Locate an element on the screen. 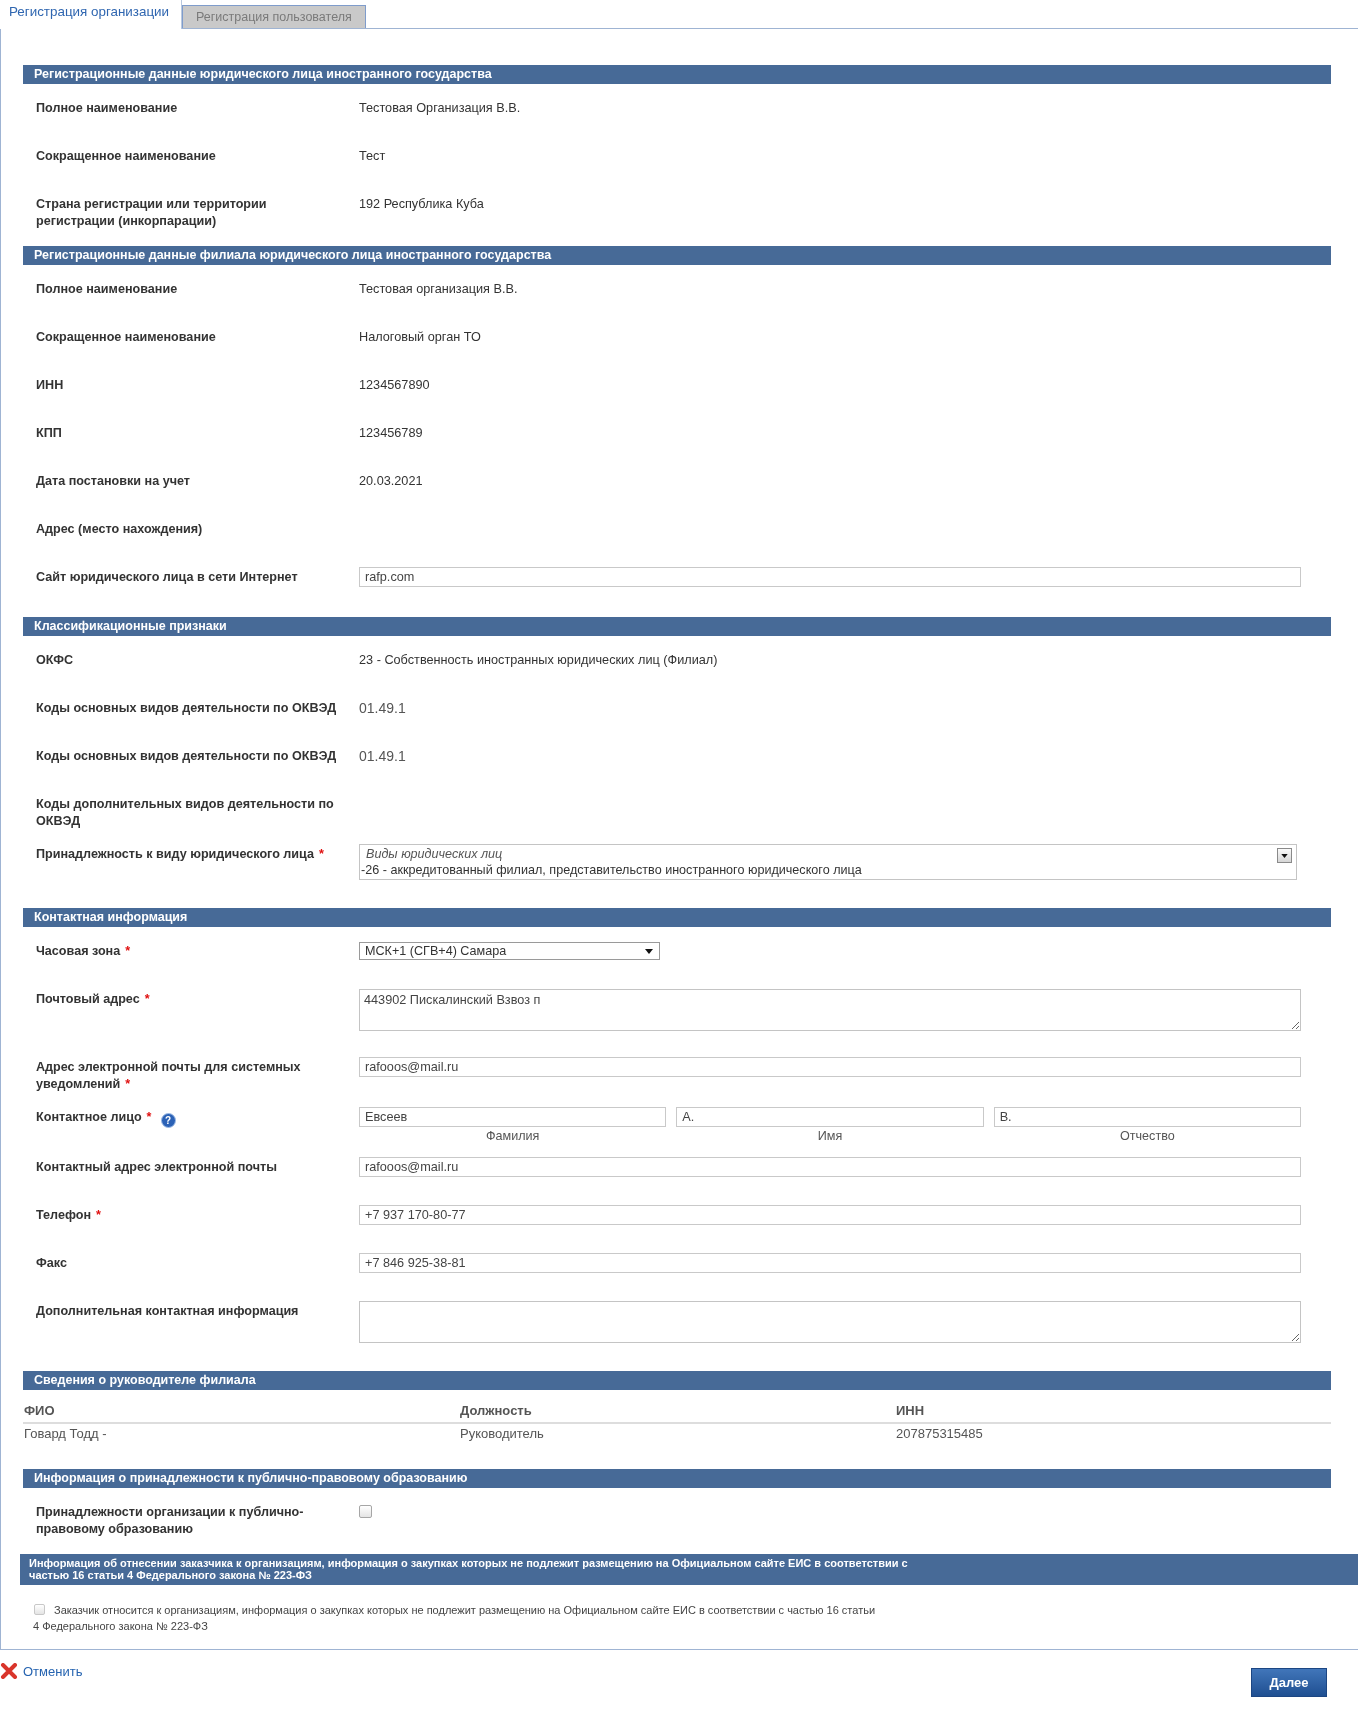 The width and height of the screenshot is (1358, 1710). field-value: Тестовая организация В.В. is located at coordinates (439, 289).